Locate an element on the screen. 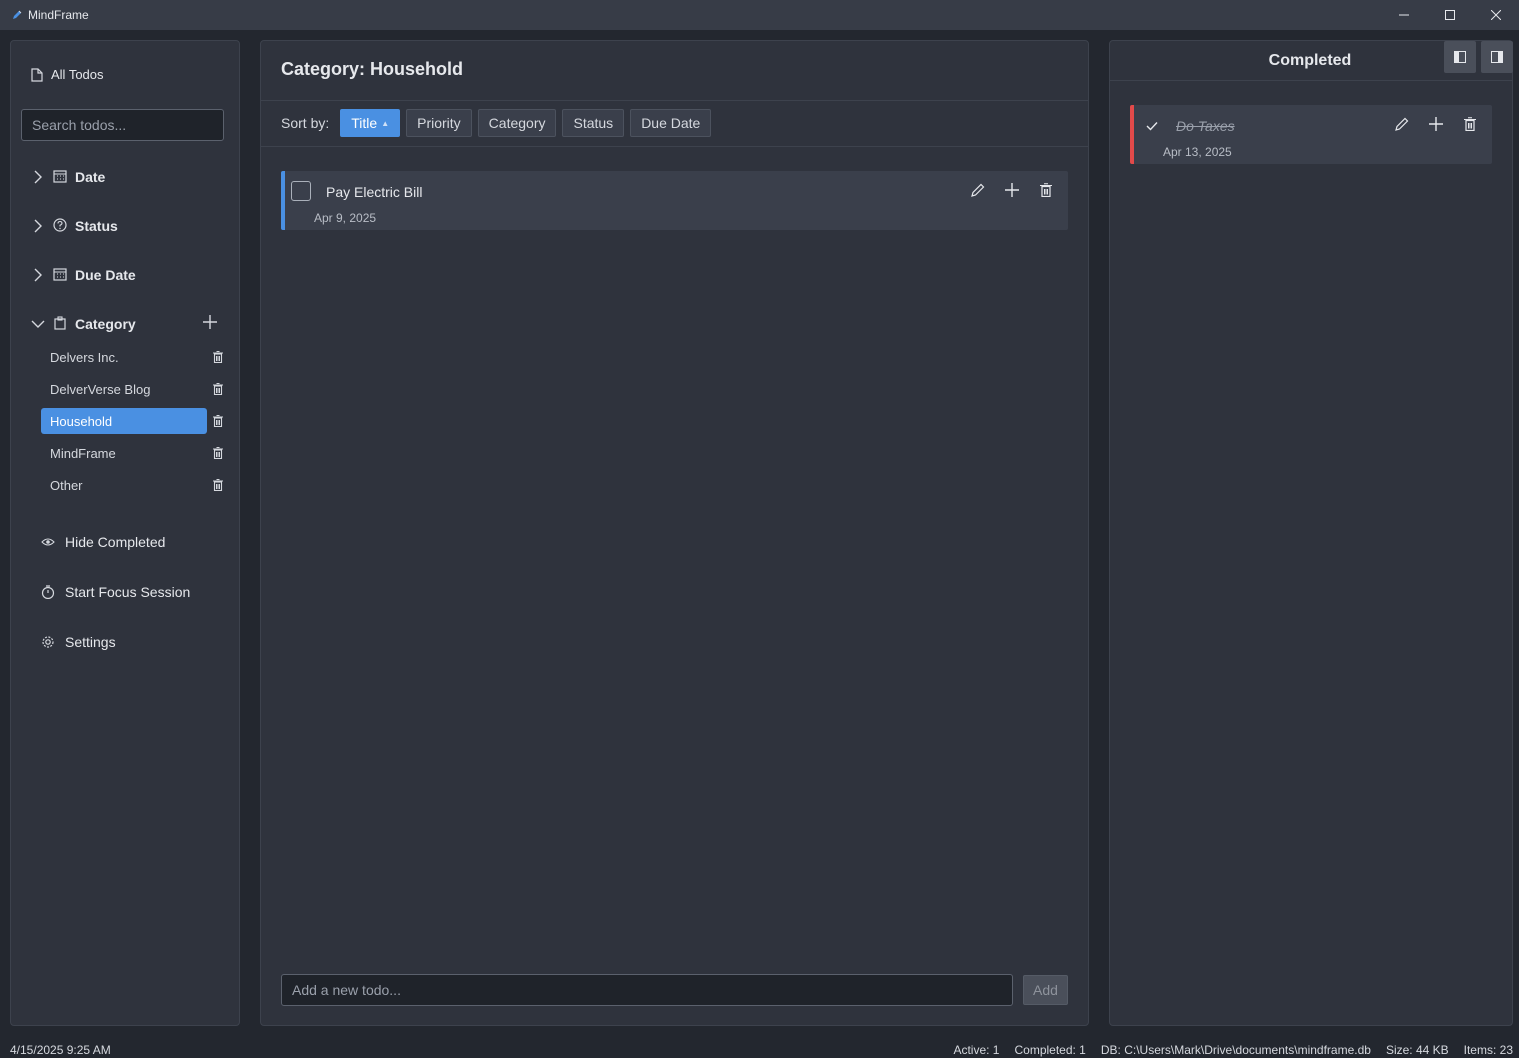 The width and height of the screenshot is (1519, 1058). category-label: DelverVerse Blog is located at coordinates (100, 389).